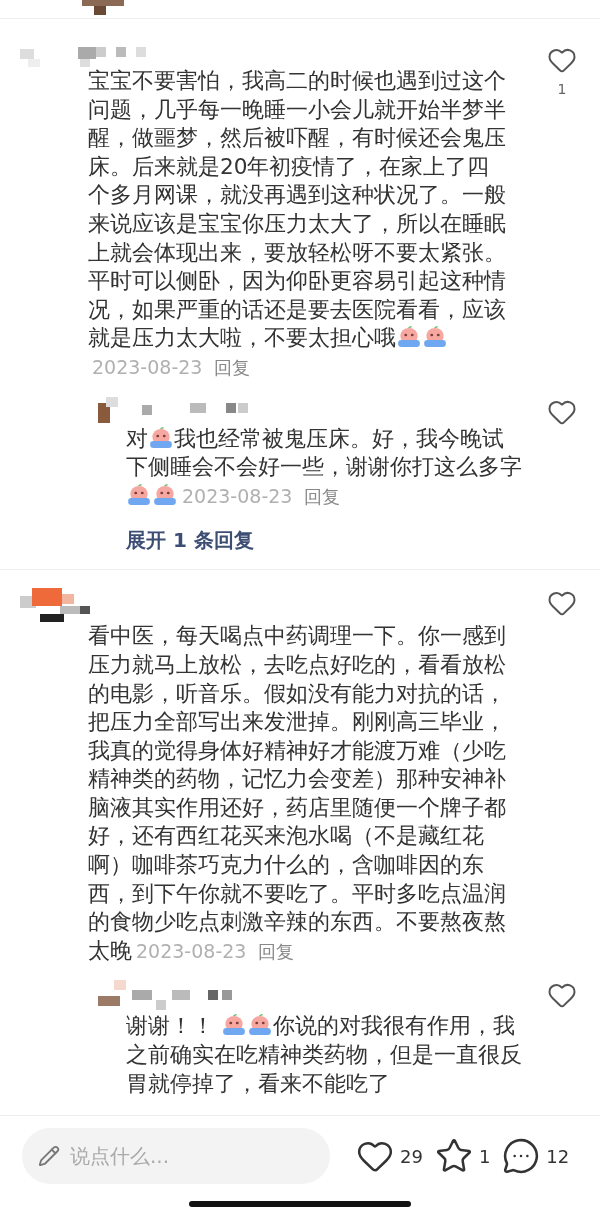  What do you see at coordinates (484, 1156) in the screenshot?
I see `star-count: 1` at bounding box center [484, 1156].